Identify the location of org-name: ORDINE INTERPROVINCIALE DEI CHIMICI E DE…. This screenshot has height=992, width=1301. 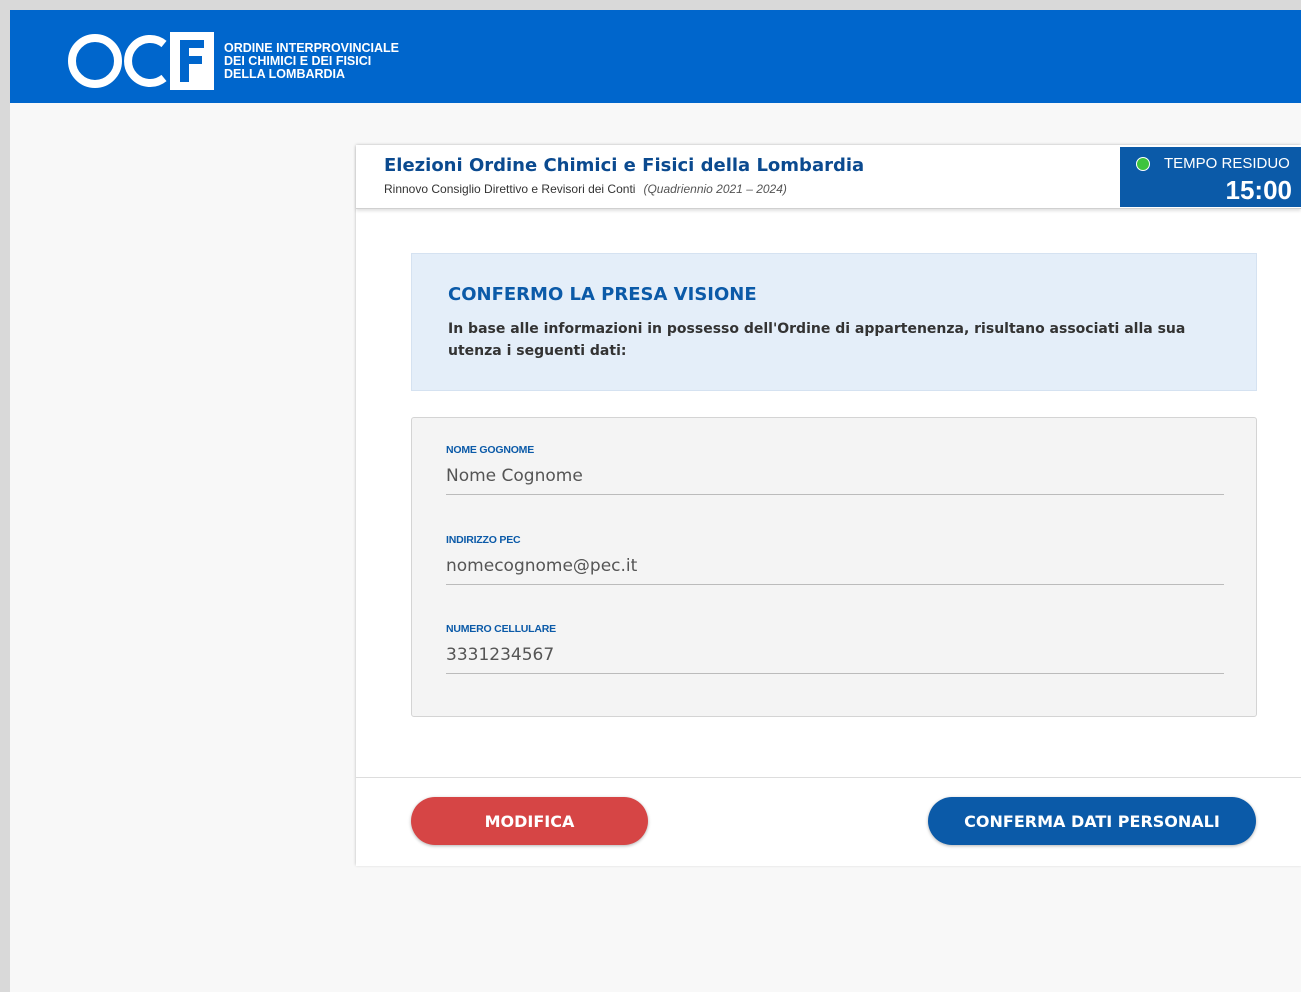
(312, 60).